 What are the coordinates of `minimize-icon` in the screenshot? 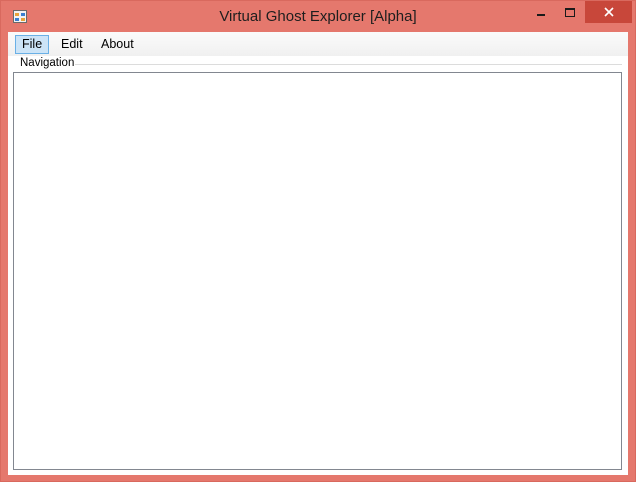 It's located at (541, 15).